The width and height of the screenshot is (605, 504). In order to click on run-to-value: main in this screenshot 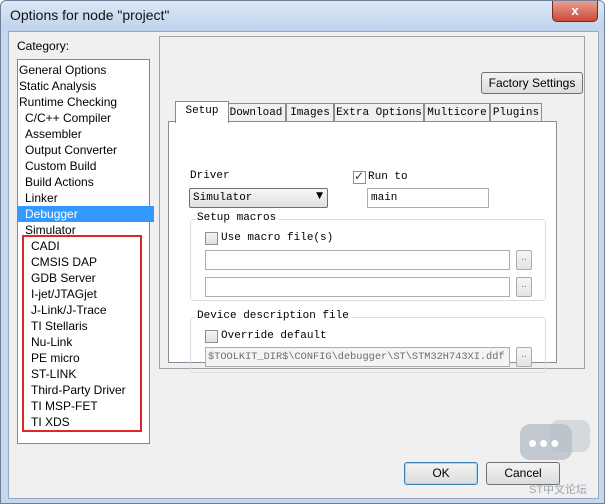, I will do `click(384, 198)`.